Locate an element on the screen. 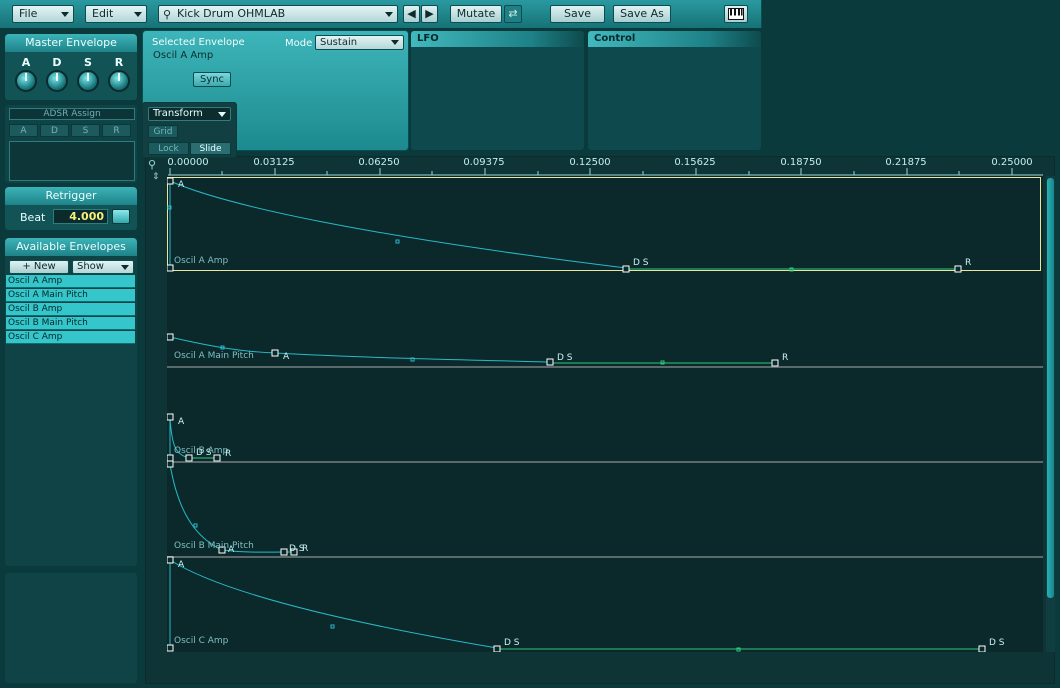 Image resolution: width=1060 pixels, height=688 pixels. envelope-list-item: Oscil A Main Pitch is located at coordinates (70, 295).